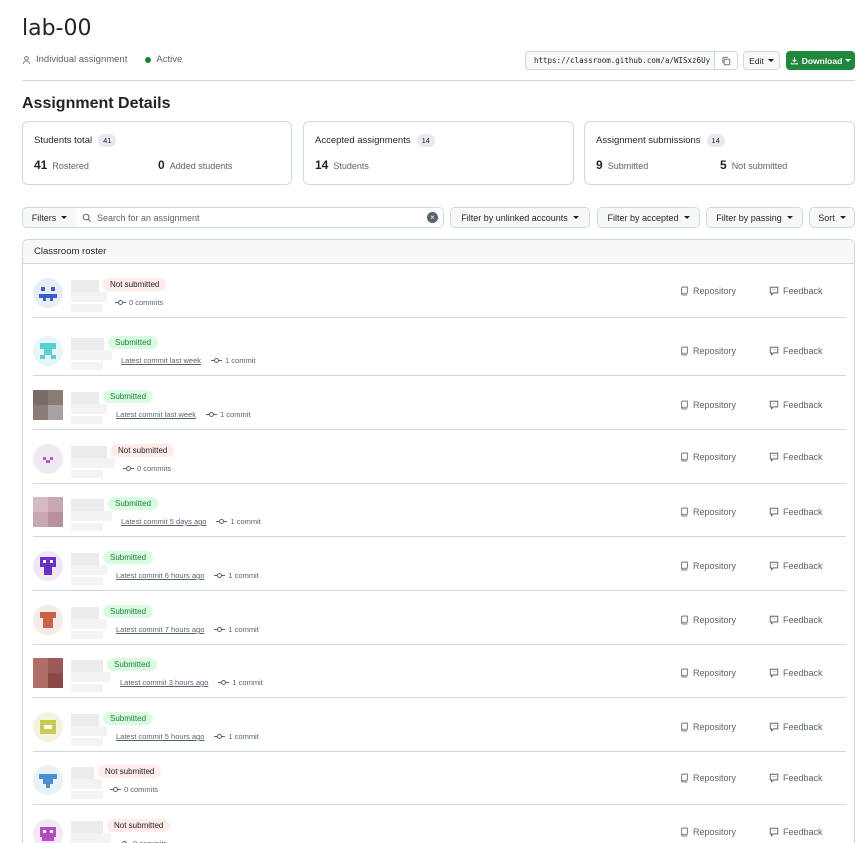 The width and height of the screenshot is (860, 843). I want to click on divider, so click(438, 80).